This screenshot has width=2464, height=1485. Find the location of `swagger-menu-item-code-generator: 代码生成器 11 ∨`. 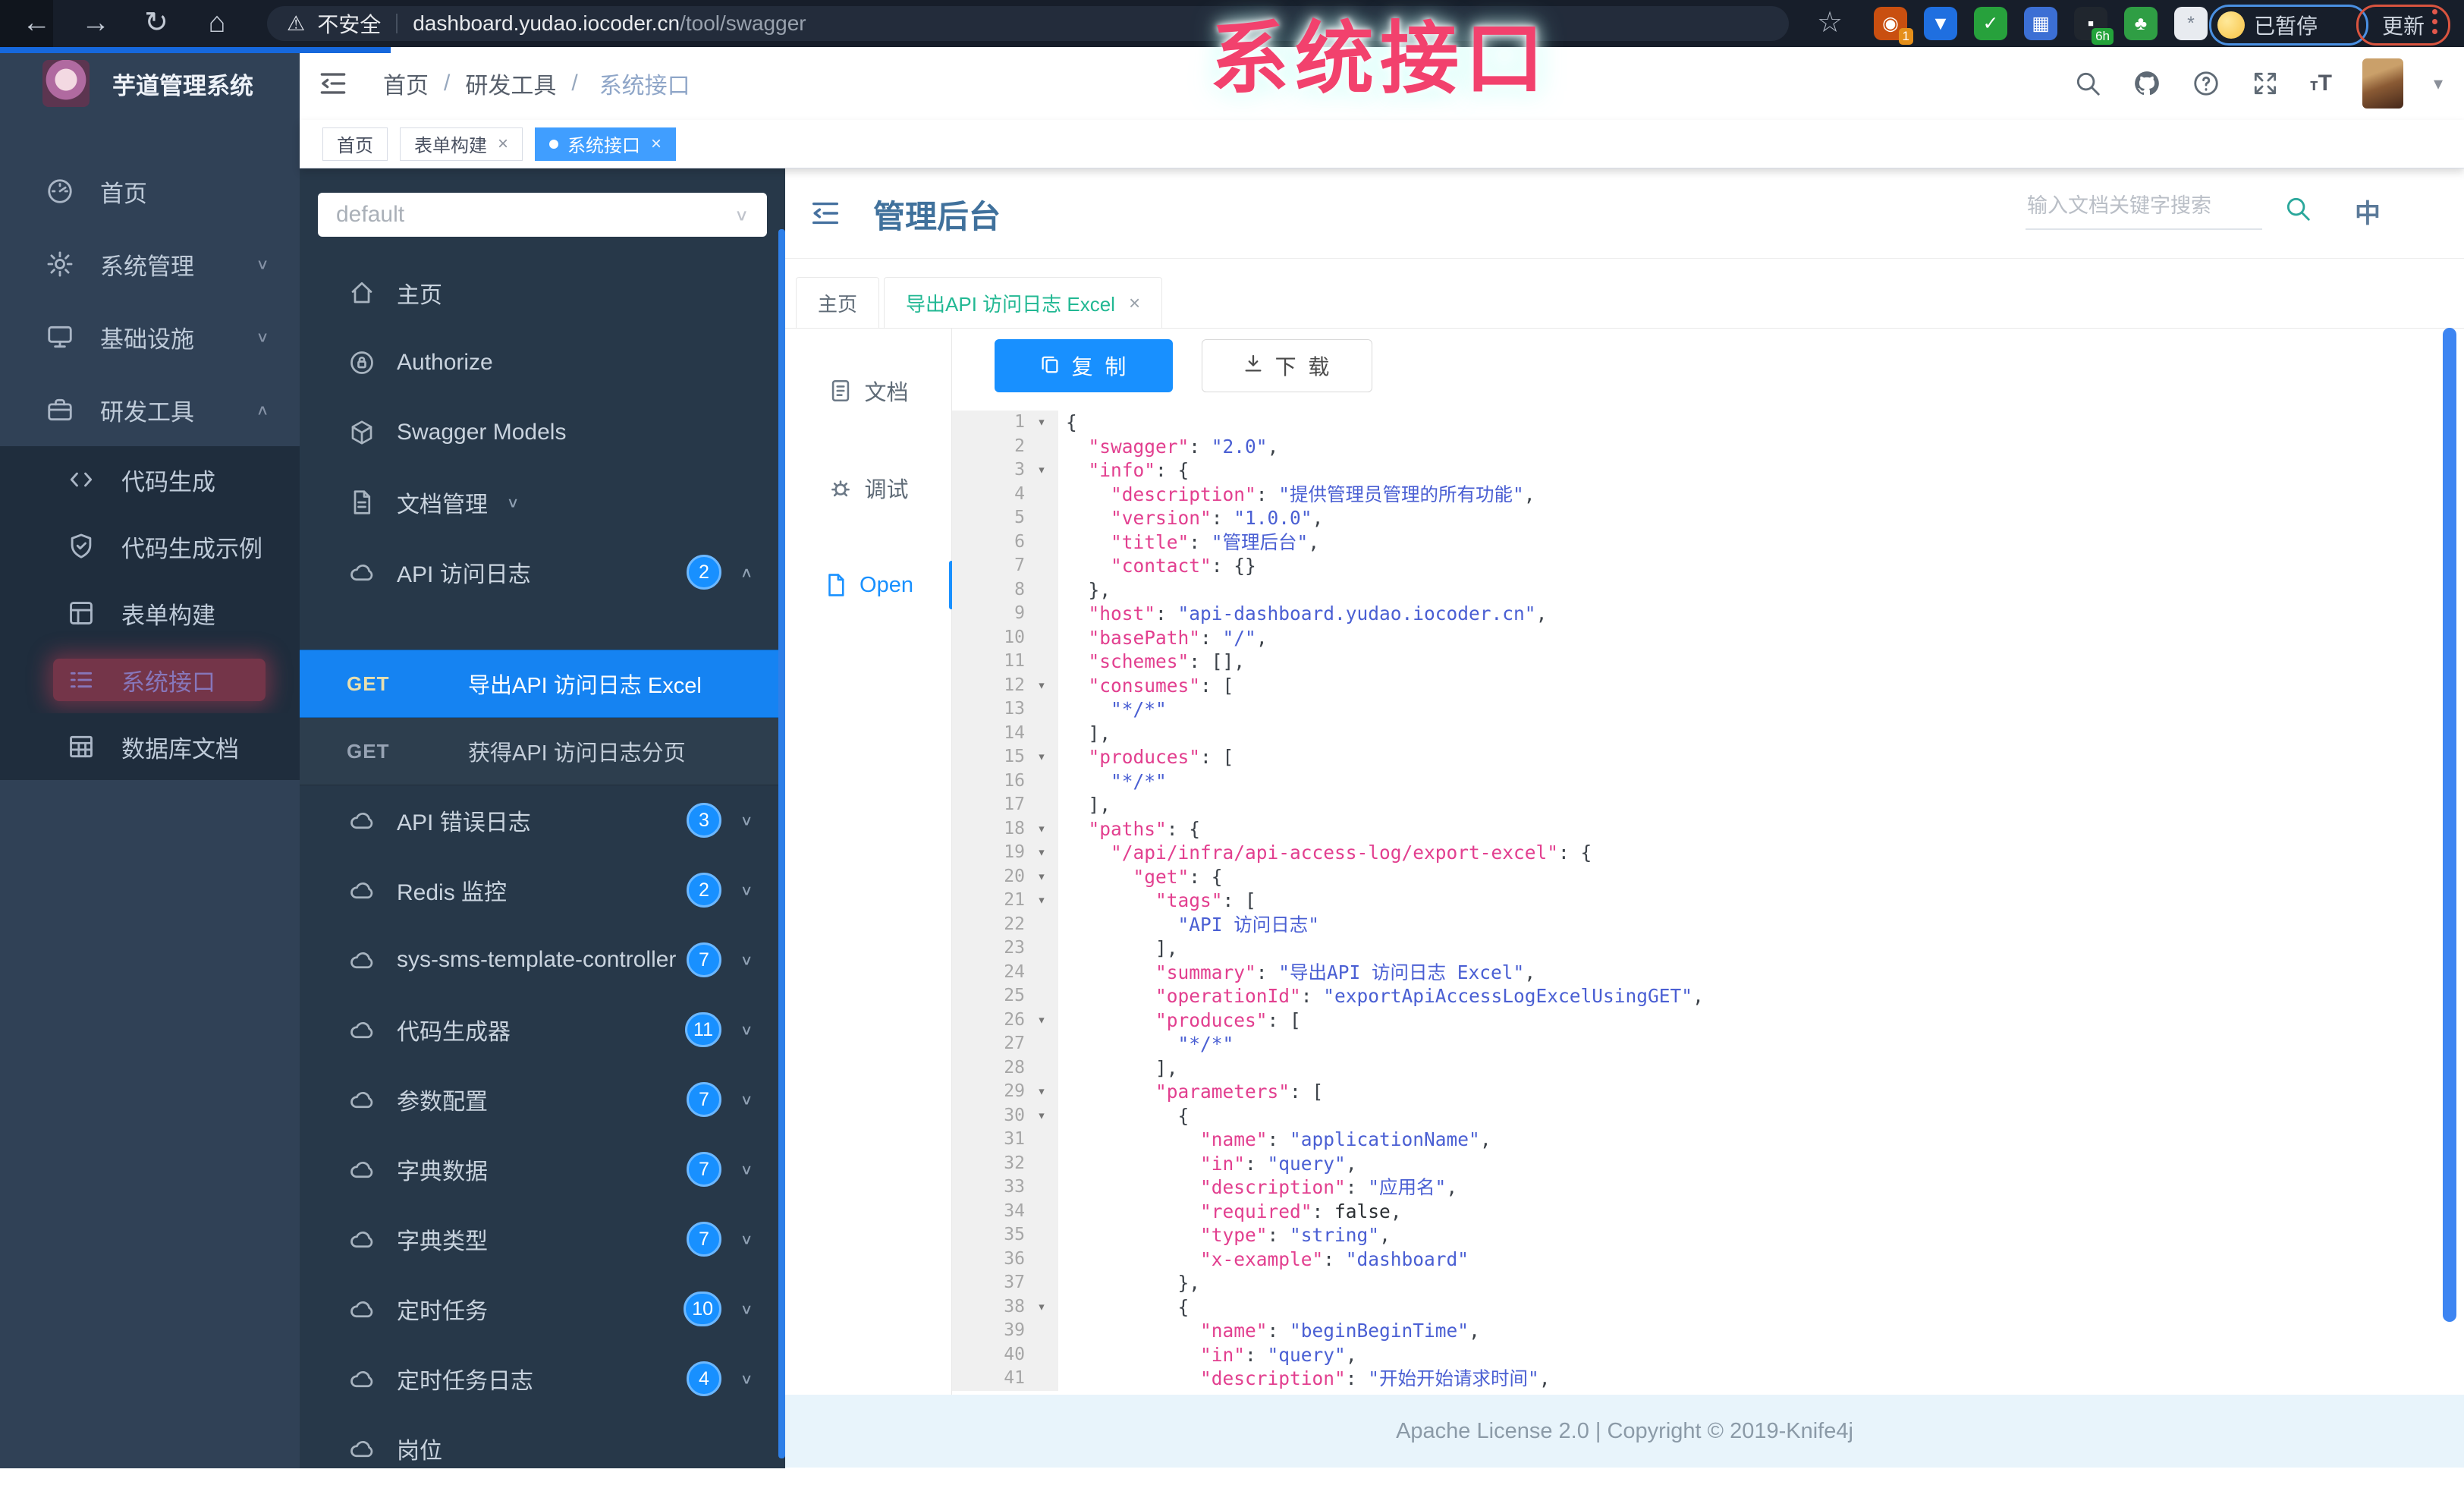

swagger-menu-item-code-generator: 代码生成器 11 ∨ is located at coordinates (542, 1030).